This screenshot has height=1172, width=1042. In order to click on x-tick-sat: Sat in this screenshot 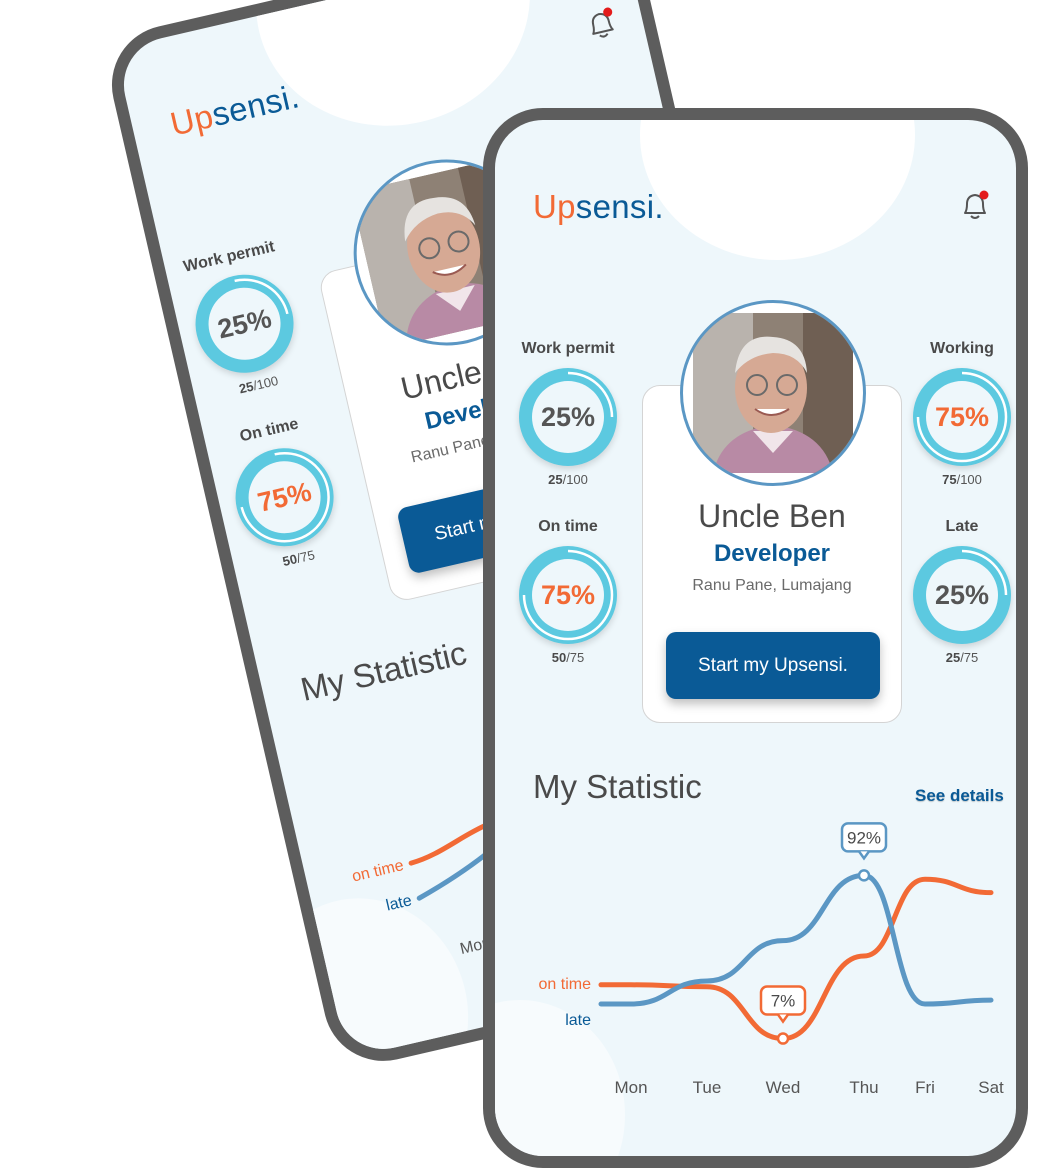, I will do `click(991, 1087)`.